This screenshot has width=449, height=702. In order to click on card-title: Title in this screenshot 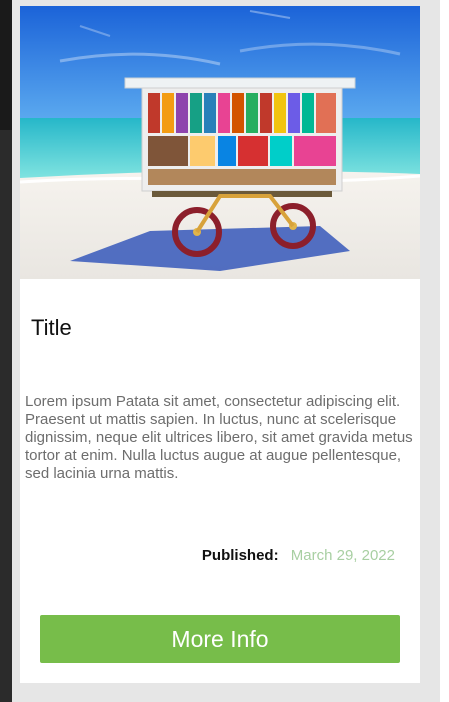, I will do `click(51, 327)`.